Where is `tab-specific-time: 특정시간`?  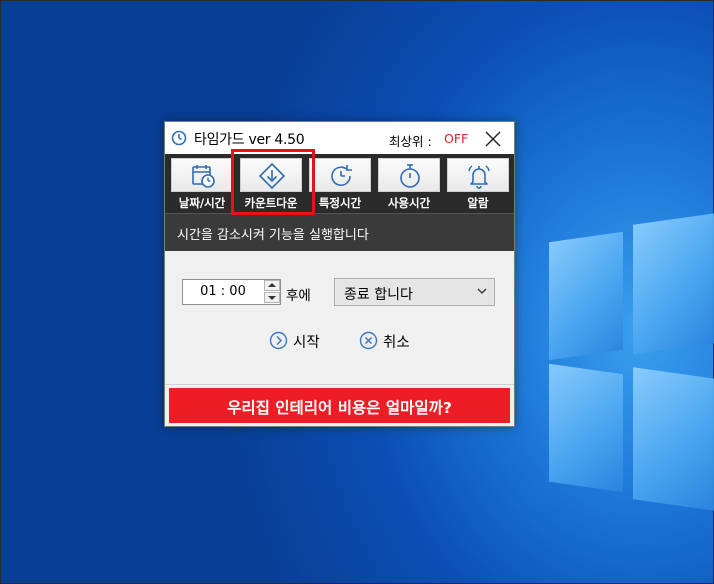
tab-specific-time: 특정시간 is located at coordinates (340, 184).